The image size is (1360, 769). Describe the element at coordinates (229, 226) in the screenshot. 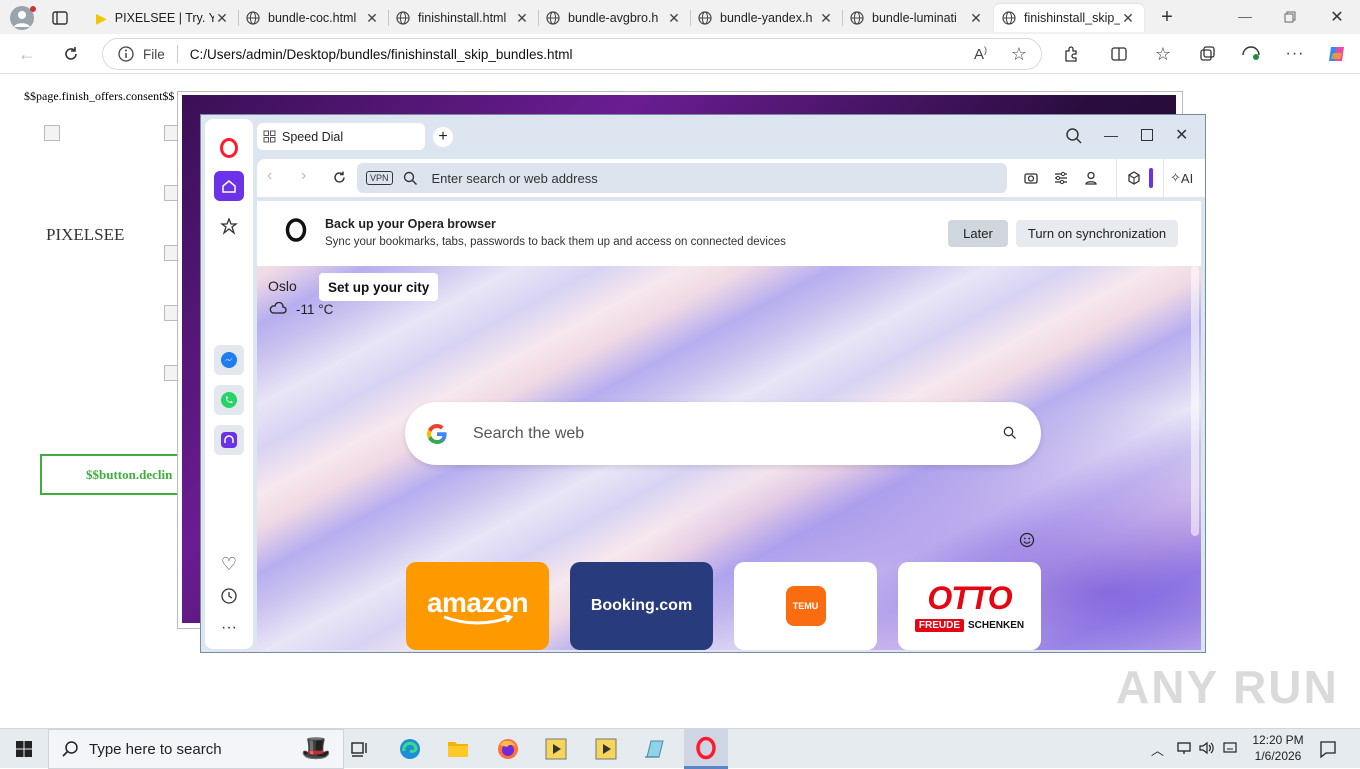

I see `pinboard-icon` at that location.